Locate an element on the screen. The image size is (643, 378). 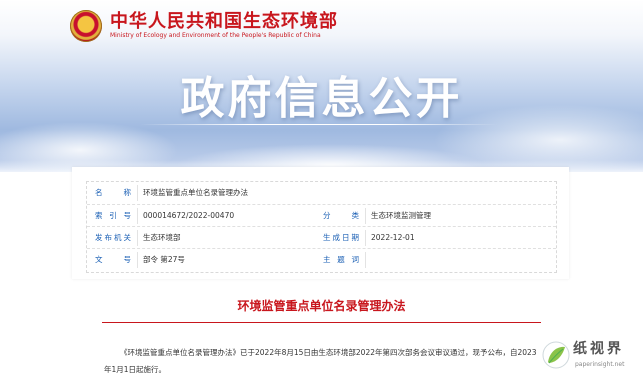
info-row-name: 名 称 环境监管重点单位名录管理办法 is located at coordinates (321, 193).